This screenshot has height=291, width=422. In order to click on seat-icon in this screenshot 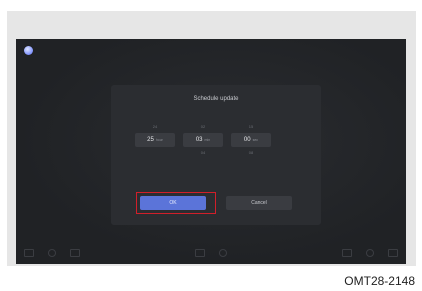, I will do `click(52, 253)`.